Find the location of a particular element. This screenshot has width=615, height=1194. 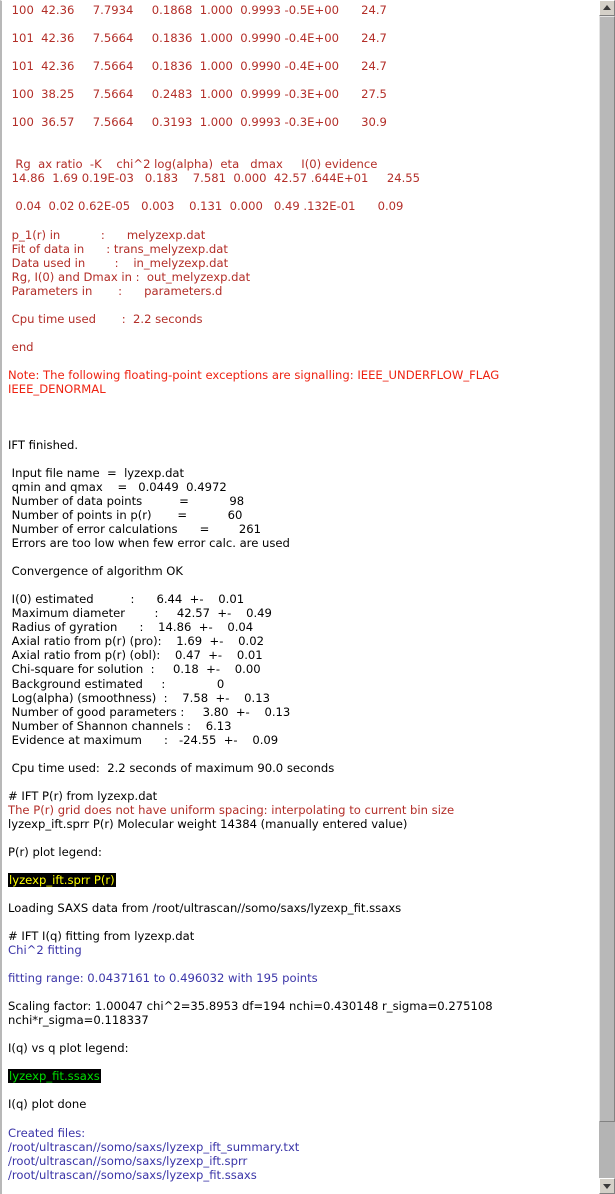

scroll-down-arrow-icon is located at coordinates (607, 1186).